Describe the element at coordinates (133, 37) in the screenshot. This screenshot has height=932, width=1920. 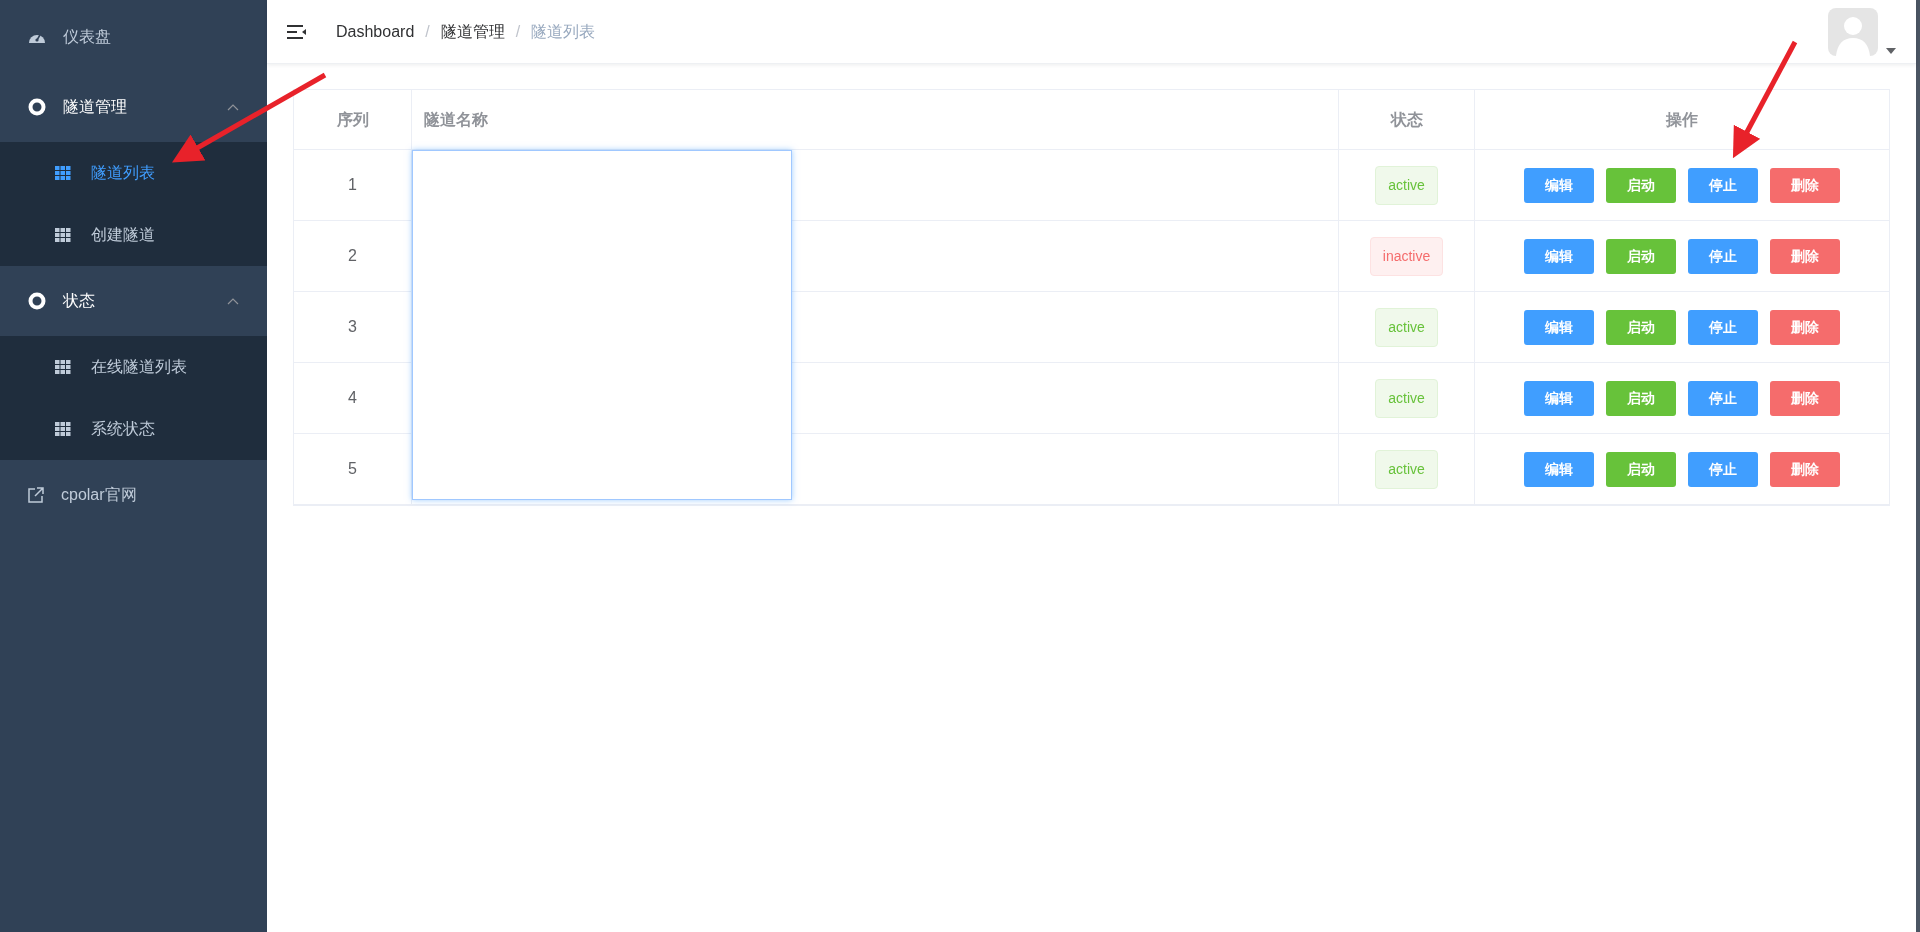
I see `menu-item: 仪表盘` at that location.